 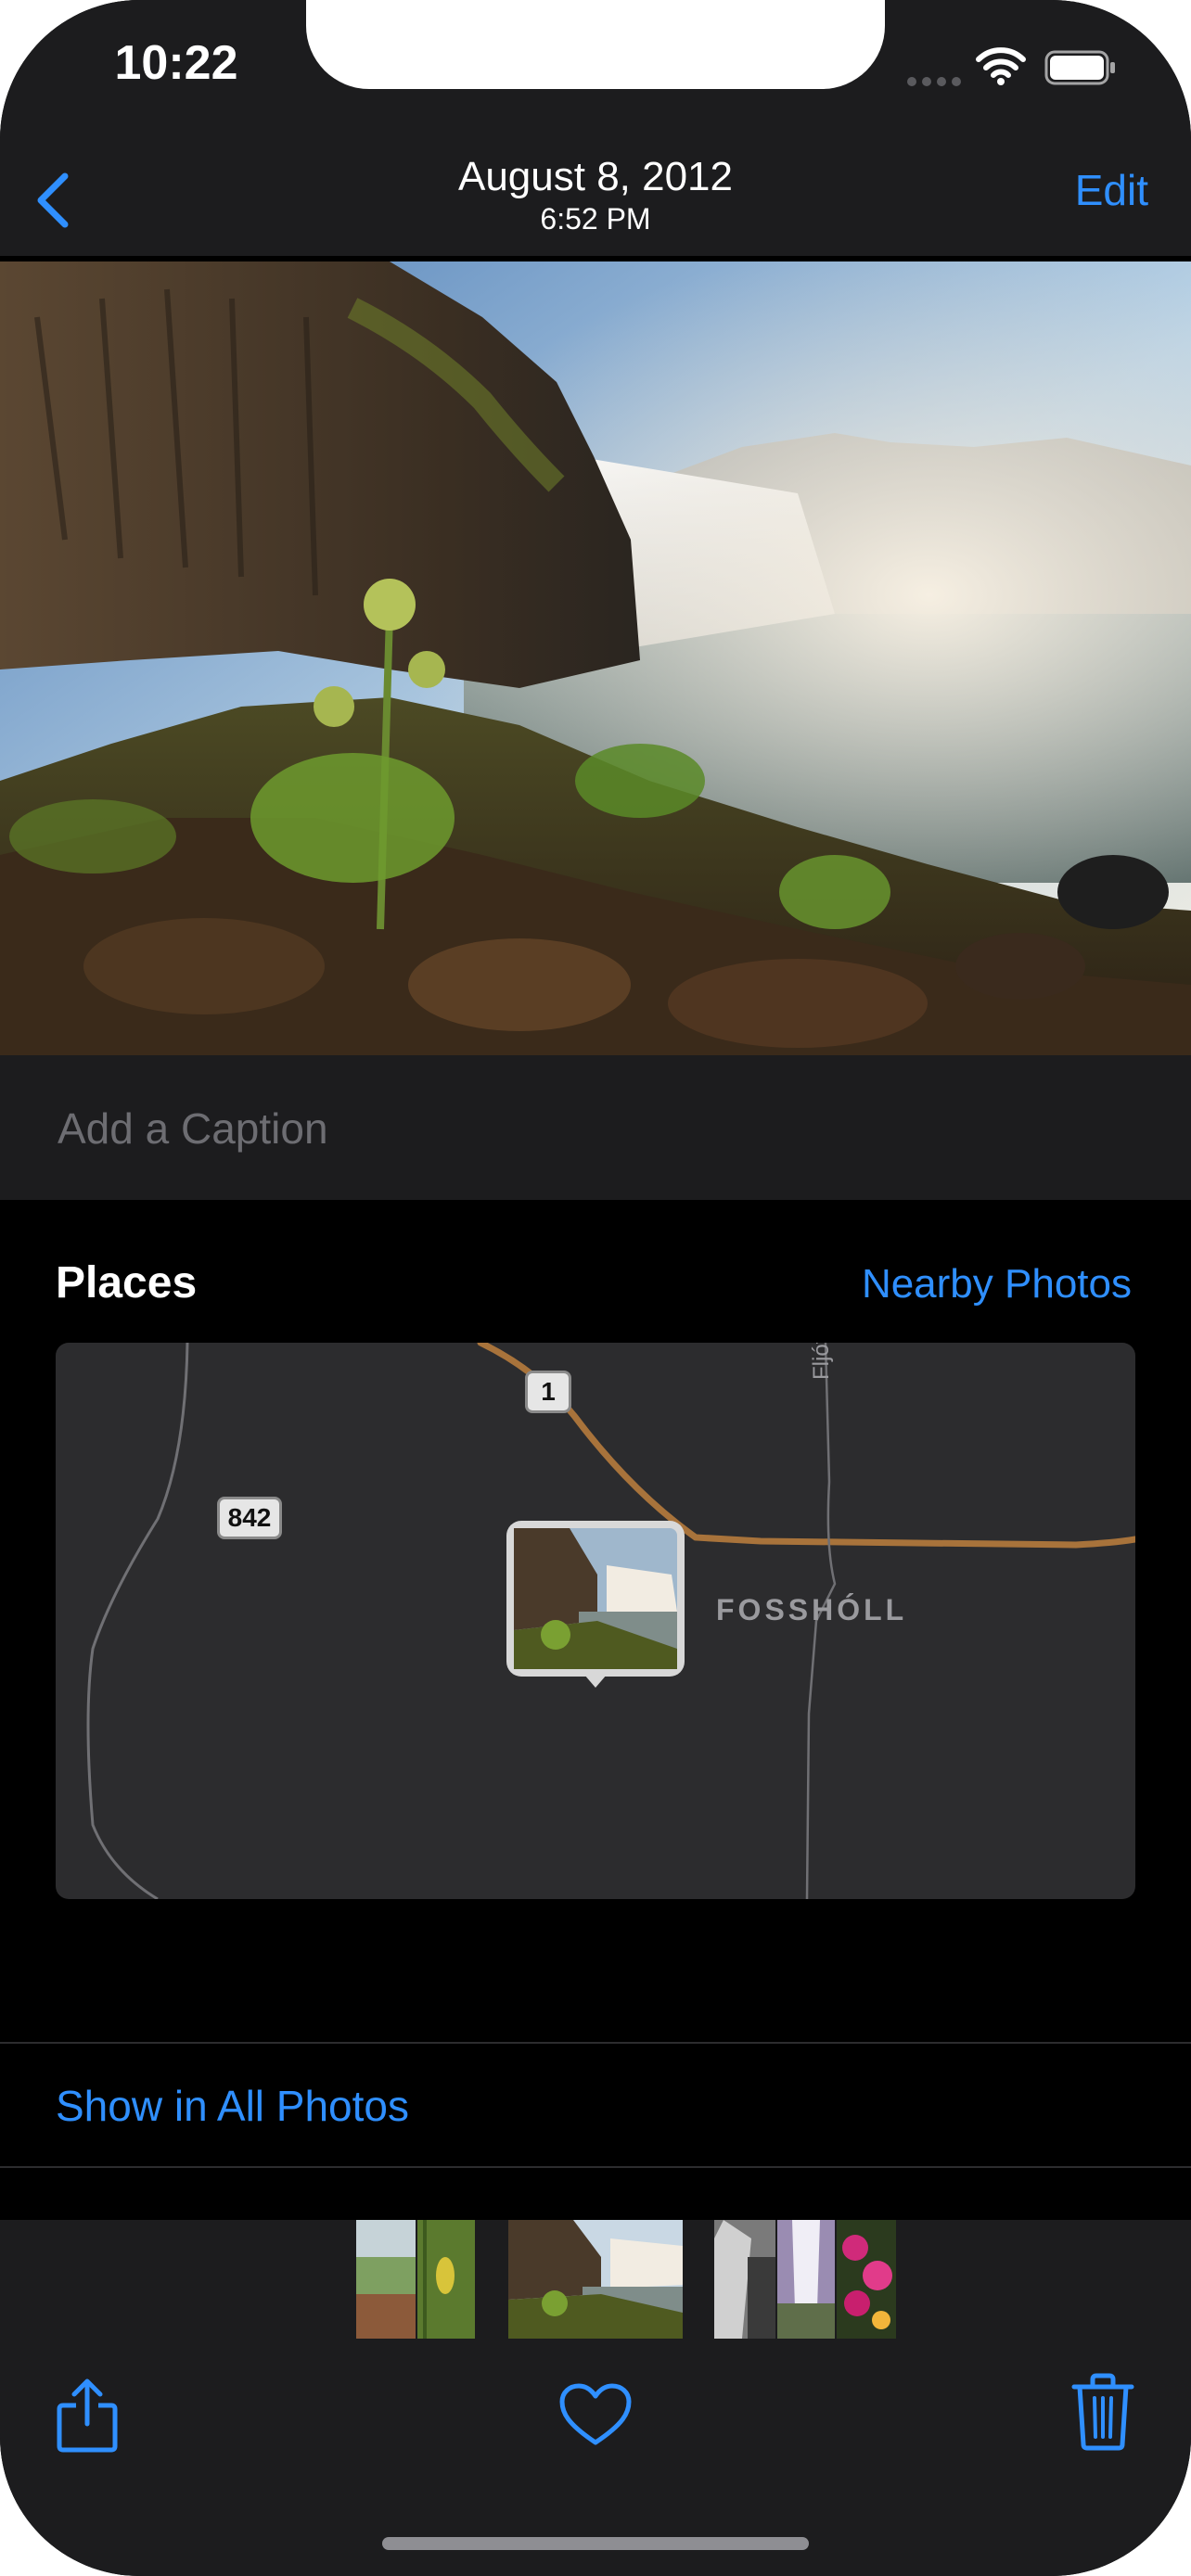 I want to click on road-shield-842: 842, so click(x=249, y=1518).